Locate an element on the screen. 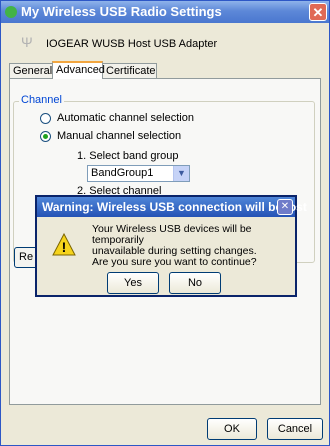  manual-channel-label: Manual channel selection is located at coordinates (119, 136).